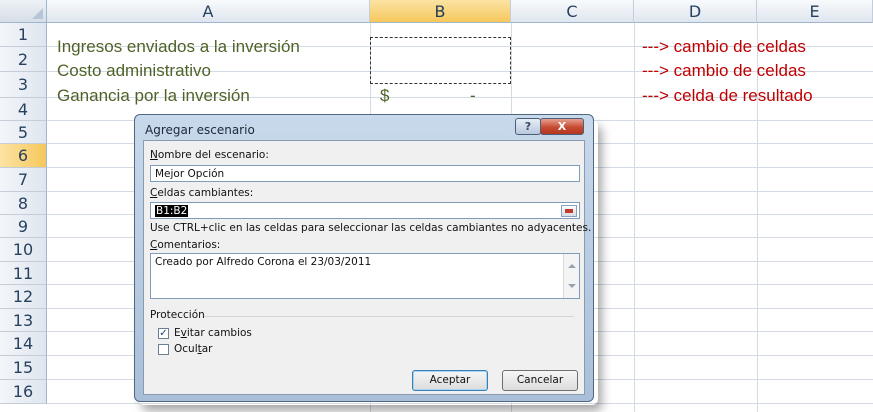 The width and height of the screenshot is (873, 412). What do you see at coordinates (23, 35) in the screenshot?
I see `row-header-1: 1` at bounding box center [23, 35].